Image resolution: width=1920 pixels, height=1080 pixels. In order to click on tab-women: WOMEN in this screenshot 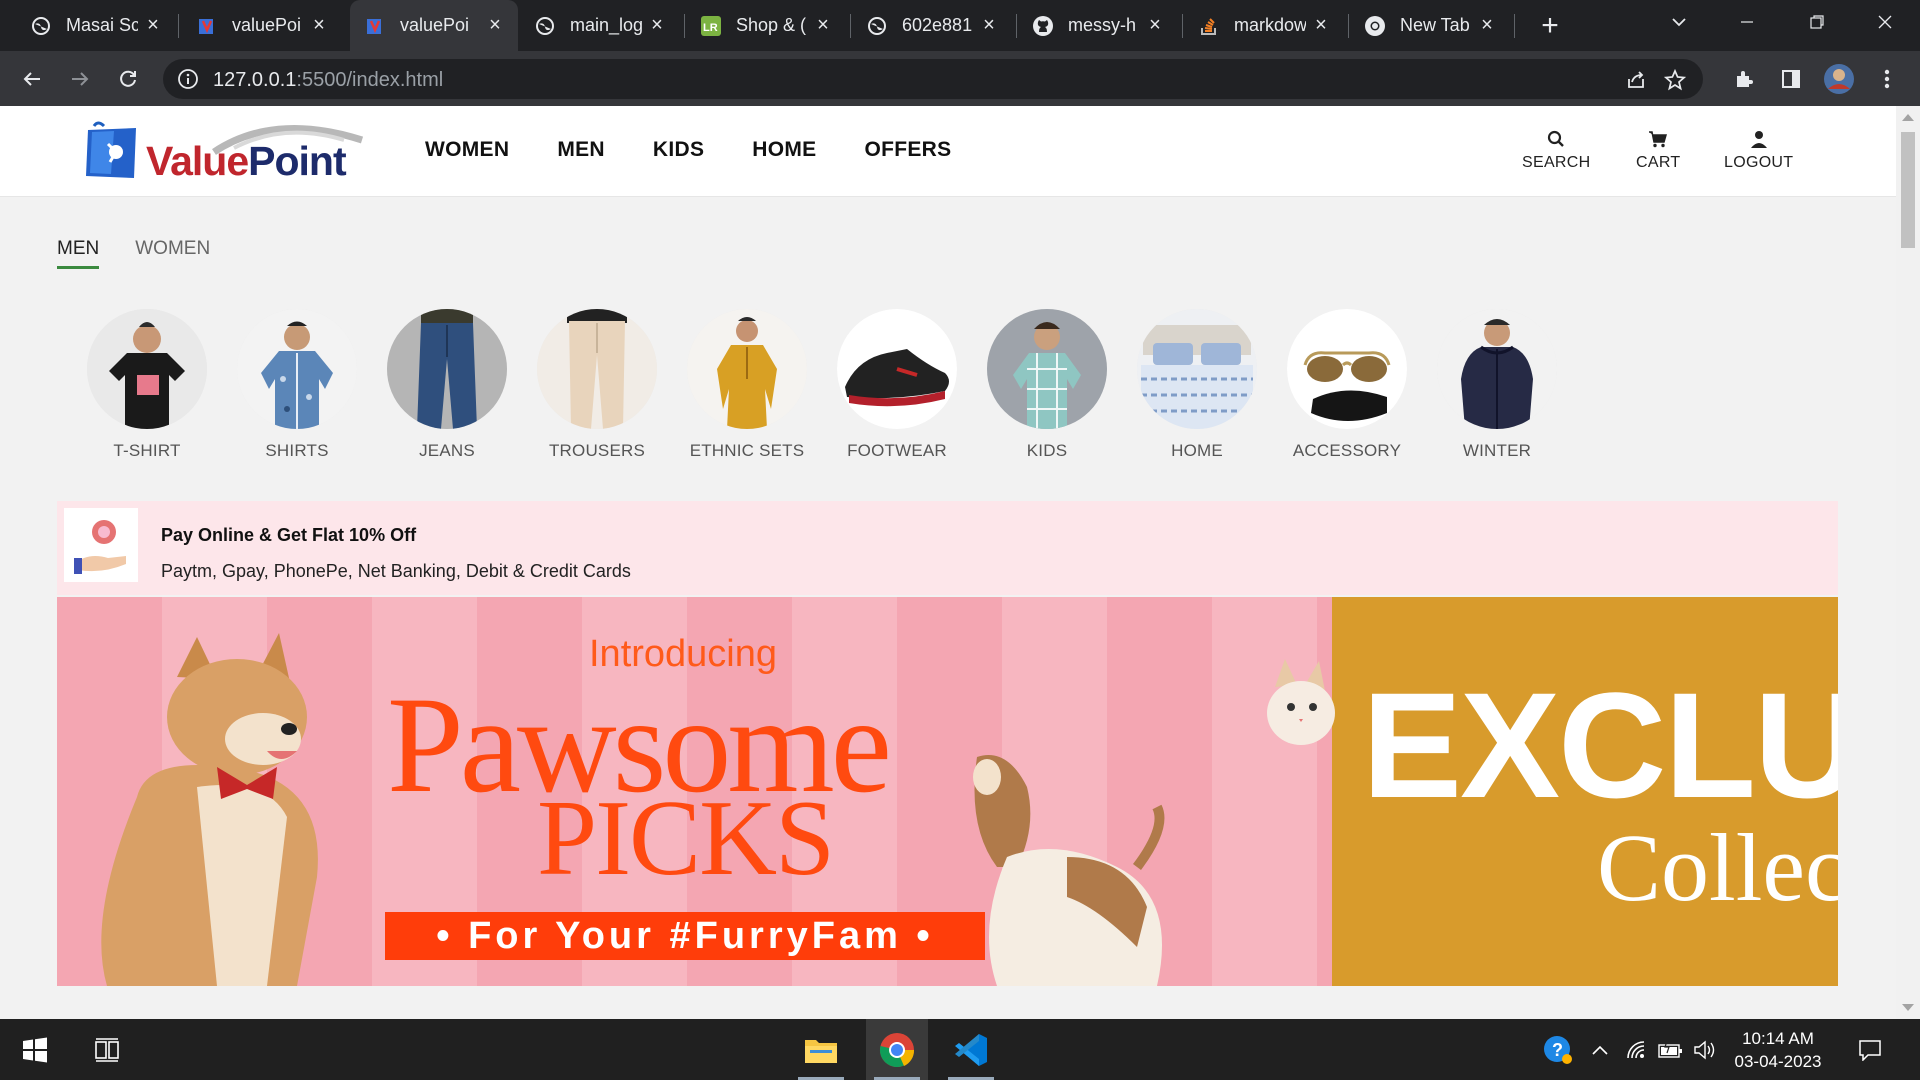, I will do `click(172, 253)`.